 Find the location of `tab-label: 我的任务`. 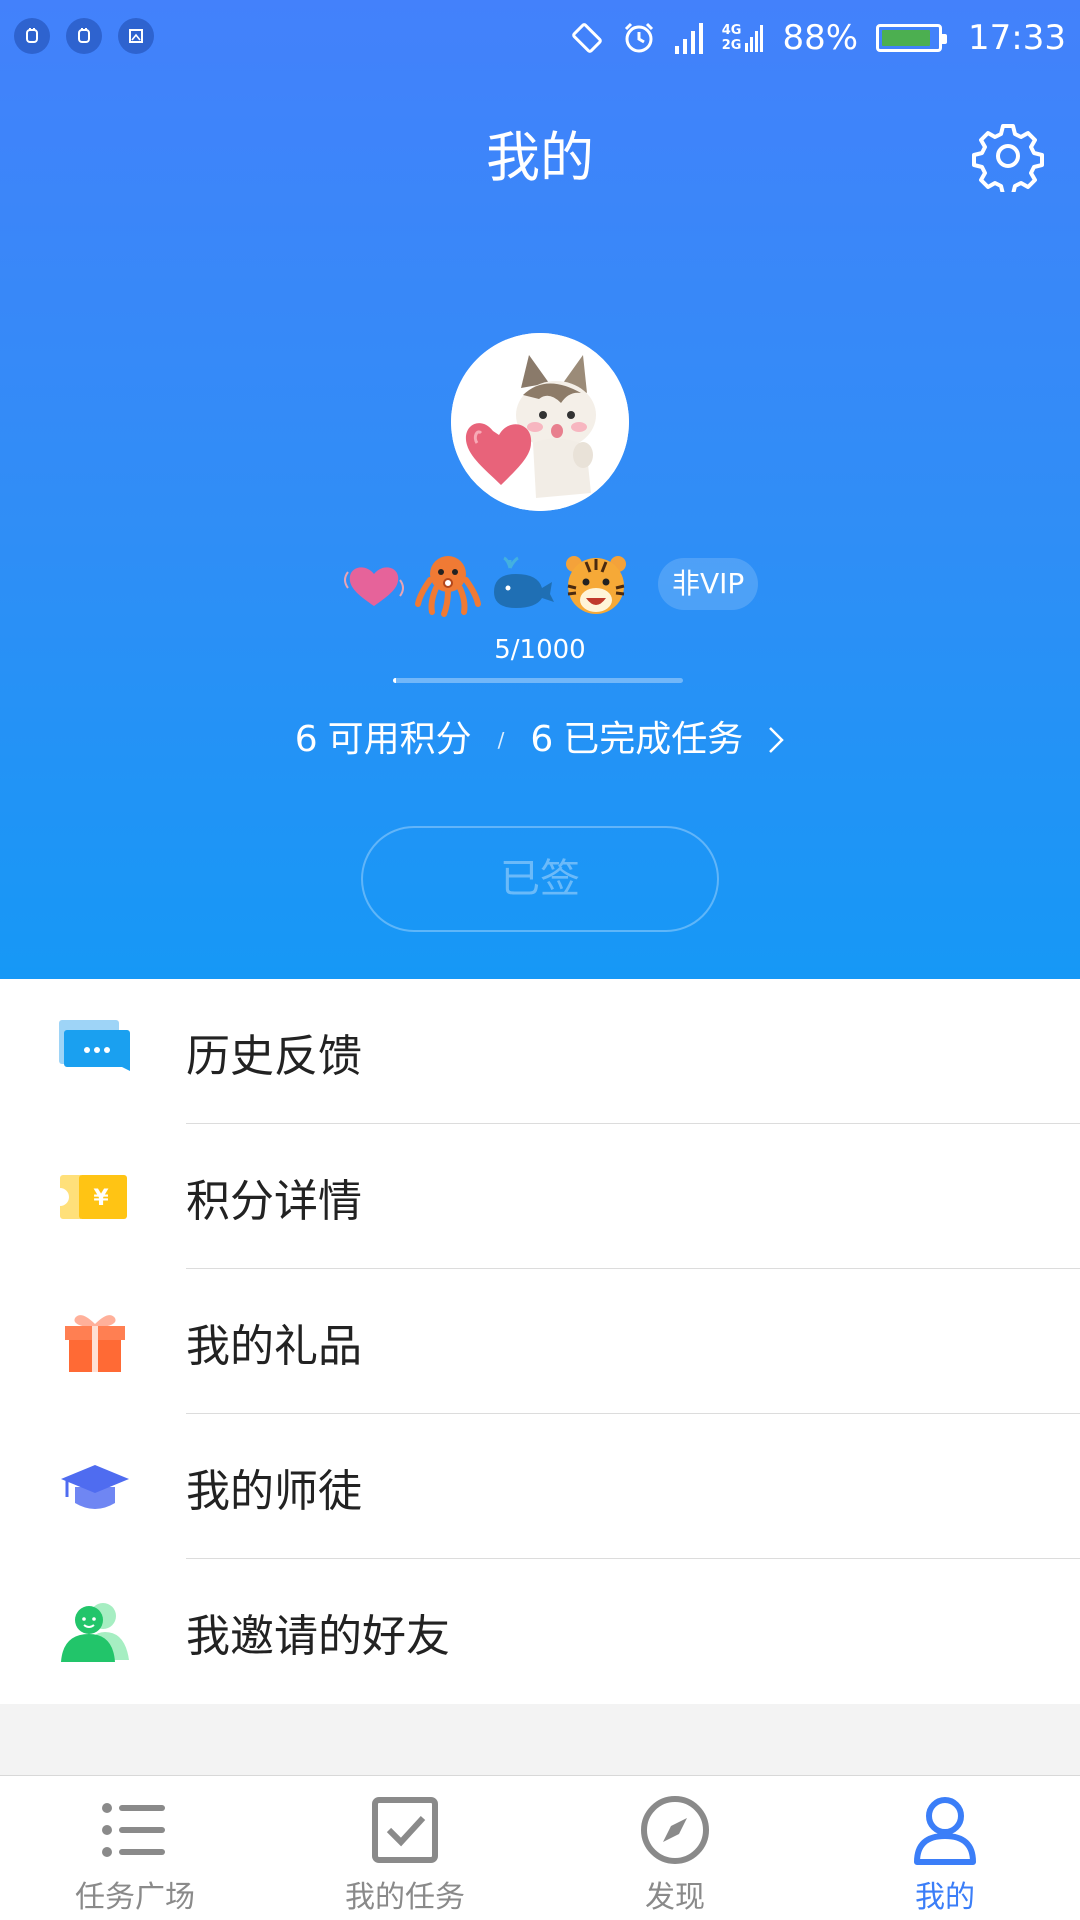

tab-label: 我的任务 is located at coordinates (405, 1897).